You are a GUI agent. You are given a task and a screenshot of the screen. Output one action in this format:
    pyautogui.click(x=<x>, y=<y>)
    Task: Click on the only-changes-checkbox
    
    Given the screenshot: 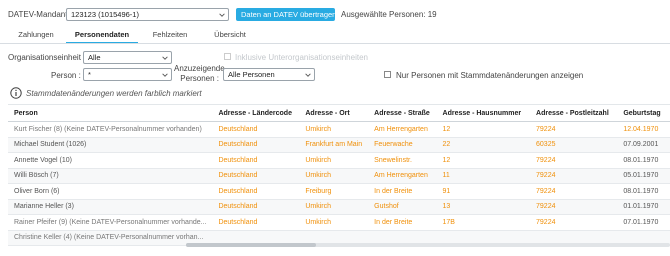 What is the action you would take?
    pyautogui.click(x=387, y=74)
    